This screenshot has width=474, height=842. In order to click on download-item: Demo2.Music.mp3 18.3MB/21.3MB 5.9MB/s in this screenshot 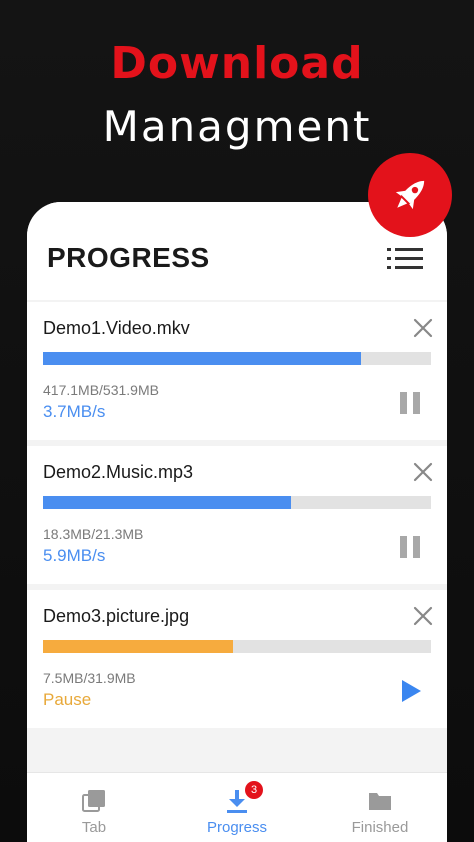, I will do `click(237, 515)`.